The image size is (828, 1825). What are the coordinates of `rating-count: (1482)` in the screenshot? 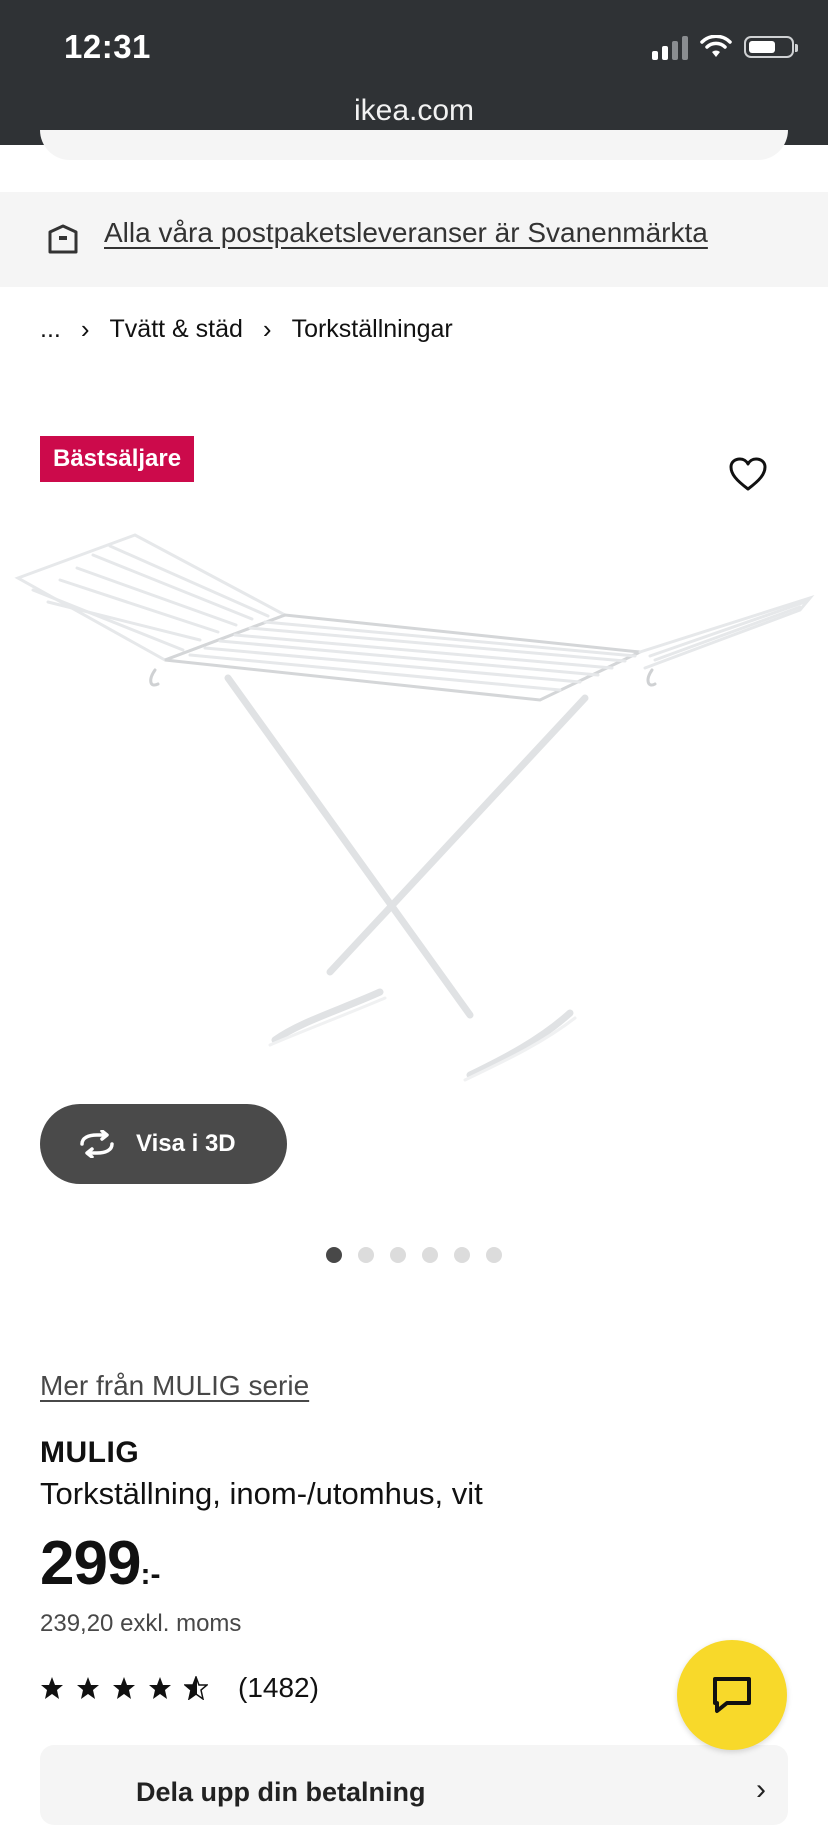 It's located at (278, 1687).